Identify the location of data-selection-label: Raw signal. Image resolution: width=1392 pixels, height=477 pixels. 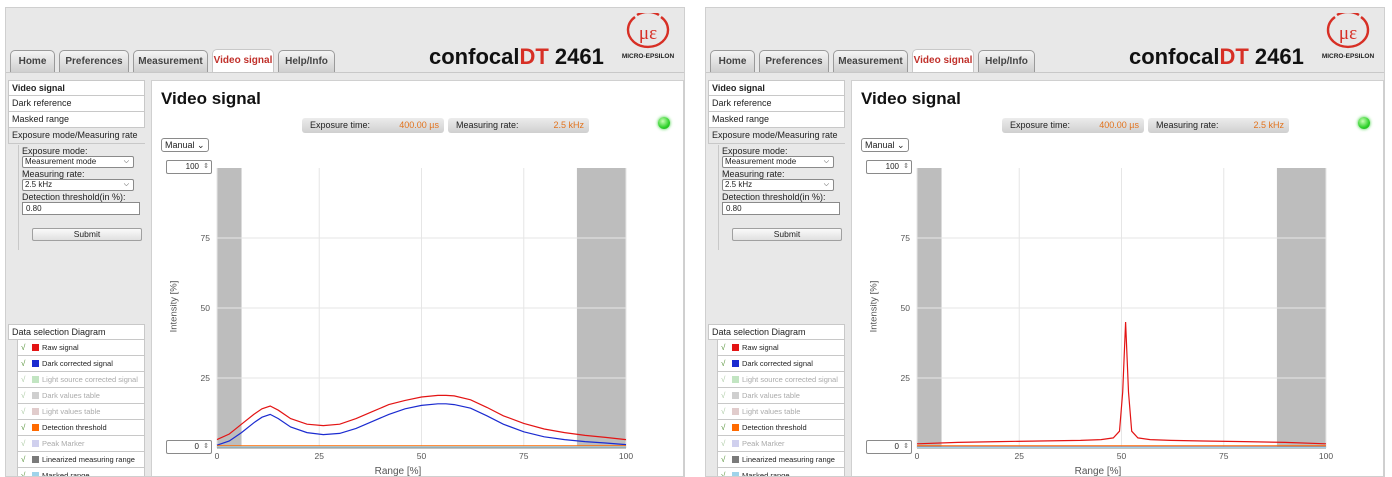
(760, 347).